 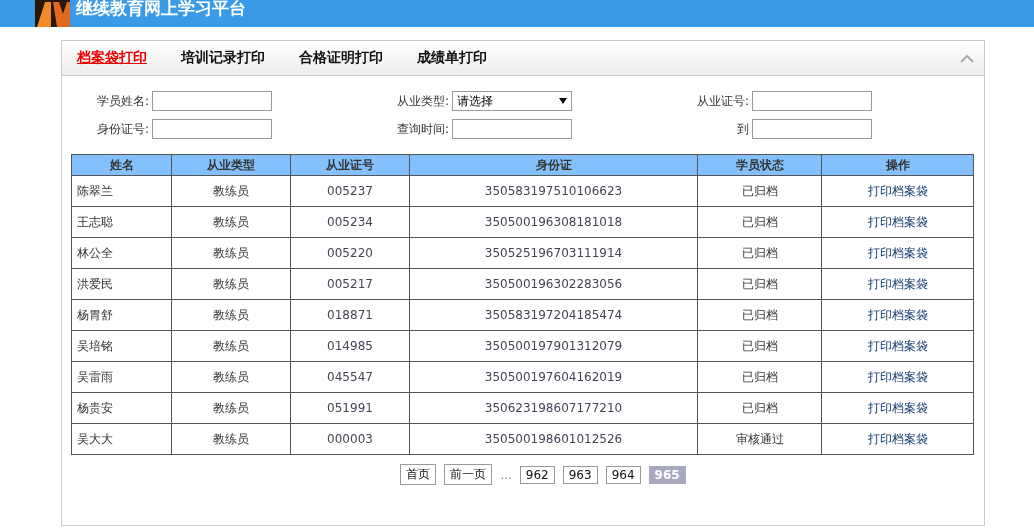 What do you see at coordinates (553, 346) in the screenshot?
I see `table-cell: 350500197901312079` at bounding box center [553, 346].